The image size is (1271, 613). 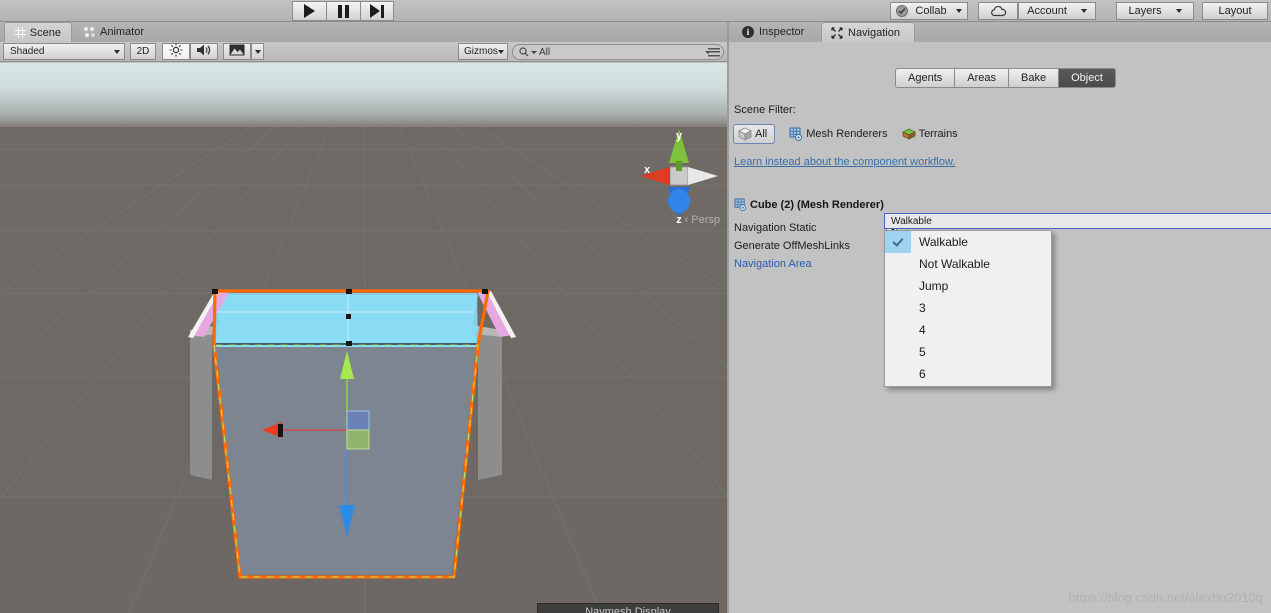 What do you see at coordinates (761, 134) in the screenshot?
I see `filter-all-label: All` at bounding box center [761, 134].